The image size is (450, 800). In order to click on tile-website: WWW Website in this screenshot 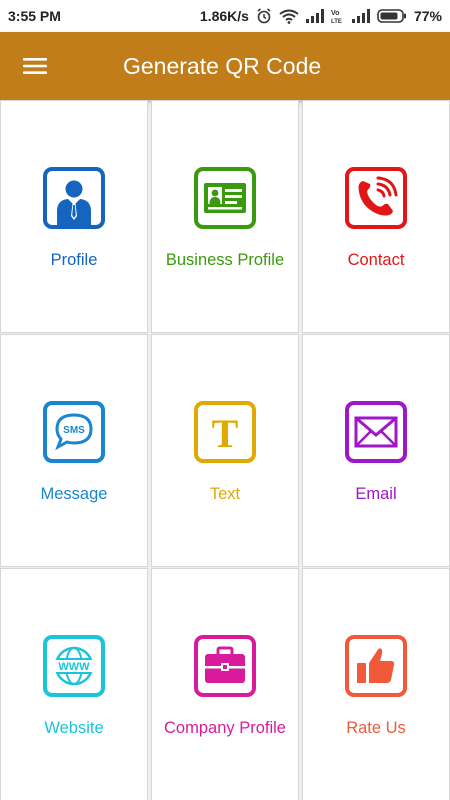, I will do `click(74, 684)`.